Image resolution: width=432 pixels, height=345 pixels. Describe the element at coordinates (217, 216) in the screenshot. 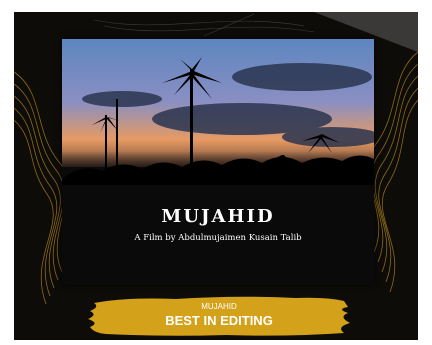

I see `poster-title: MUJAHID` at that location.